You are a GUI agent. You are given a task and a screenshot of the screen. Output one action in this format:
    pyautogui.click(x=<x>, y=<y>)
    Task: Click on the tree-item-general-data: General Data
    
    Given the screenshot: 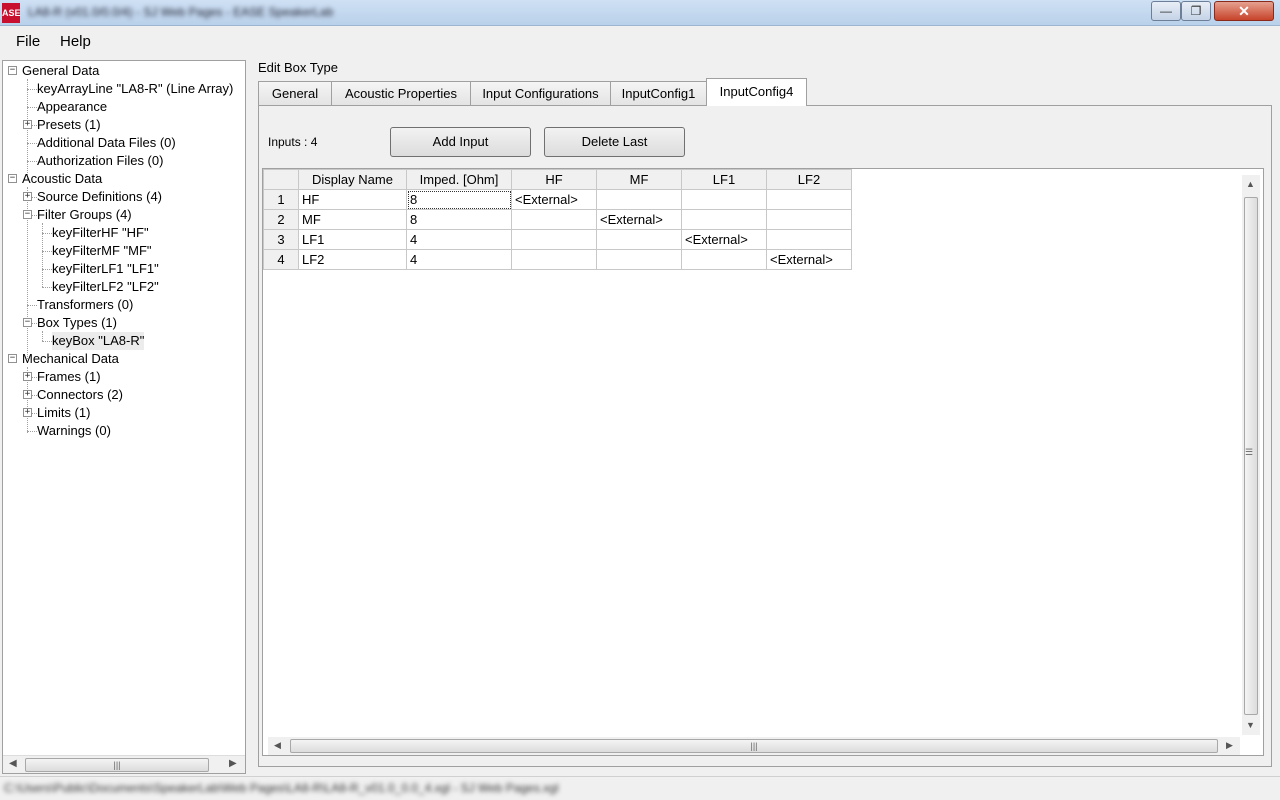 What is the action you would take?
    pyautogui.click(x=60, y=71)
    